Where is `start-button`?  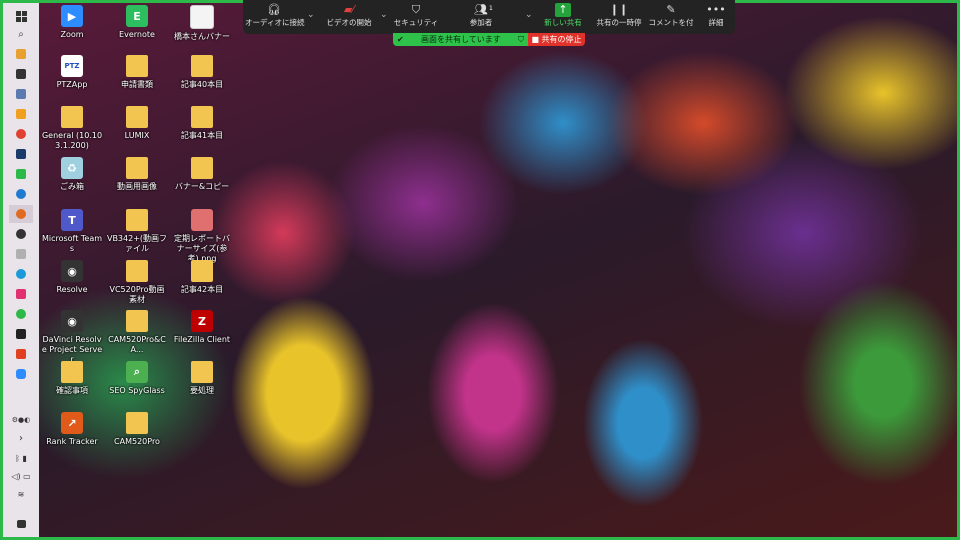
start-button is located at coordinates (21, 16).